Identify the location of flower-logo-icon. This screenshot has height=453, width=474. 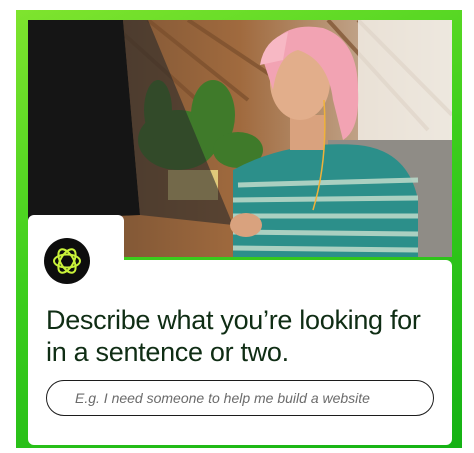
(67, 261).